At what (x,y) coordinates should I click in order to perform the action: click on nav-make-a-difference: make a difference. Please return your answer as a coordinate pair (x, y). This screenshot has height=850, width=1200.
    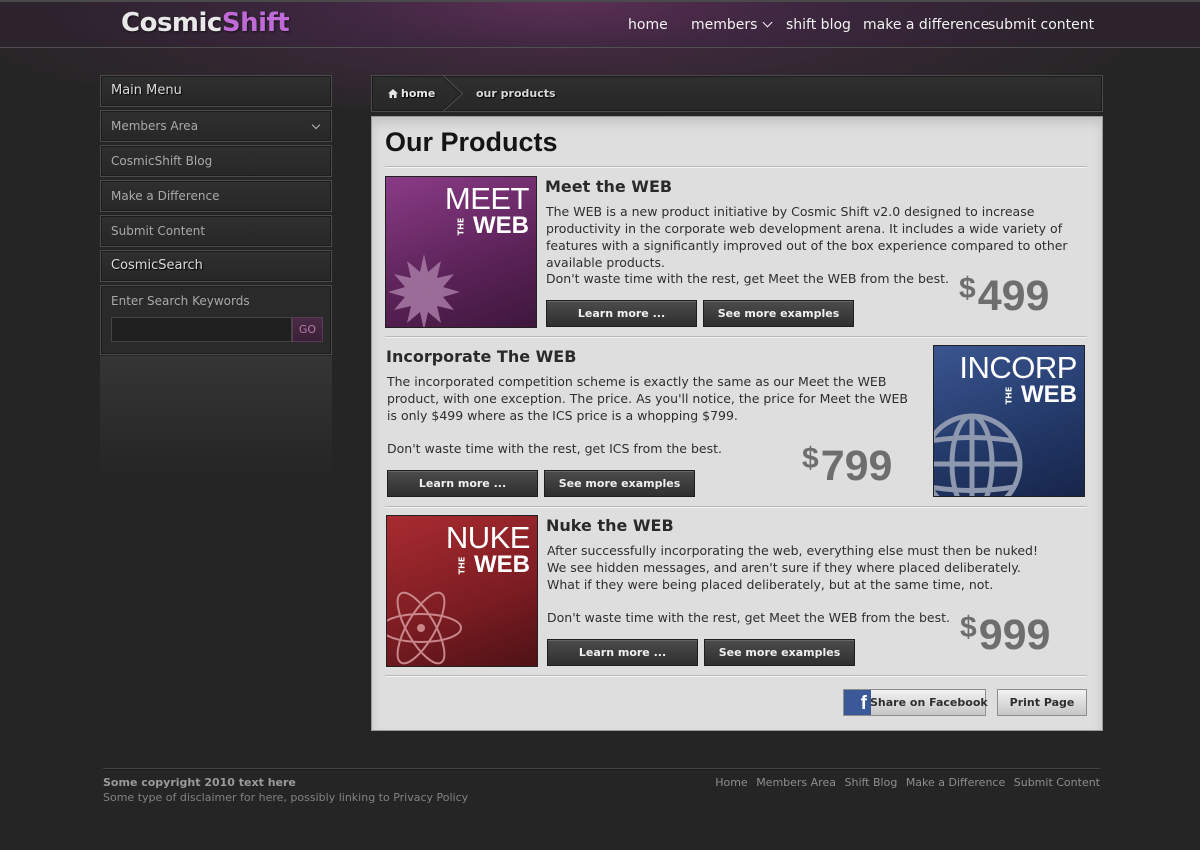
    Looking at the image, I should click on (926, 25).